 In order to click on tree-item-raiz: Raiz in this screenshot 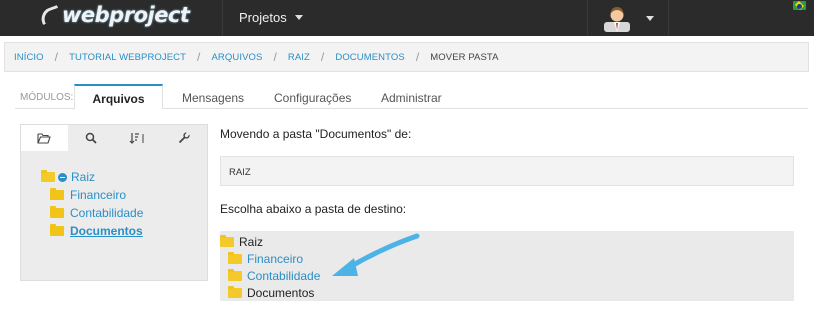, I will do `click(92, 177)`.